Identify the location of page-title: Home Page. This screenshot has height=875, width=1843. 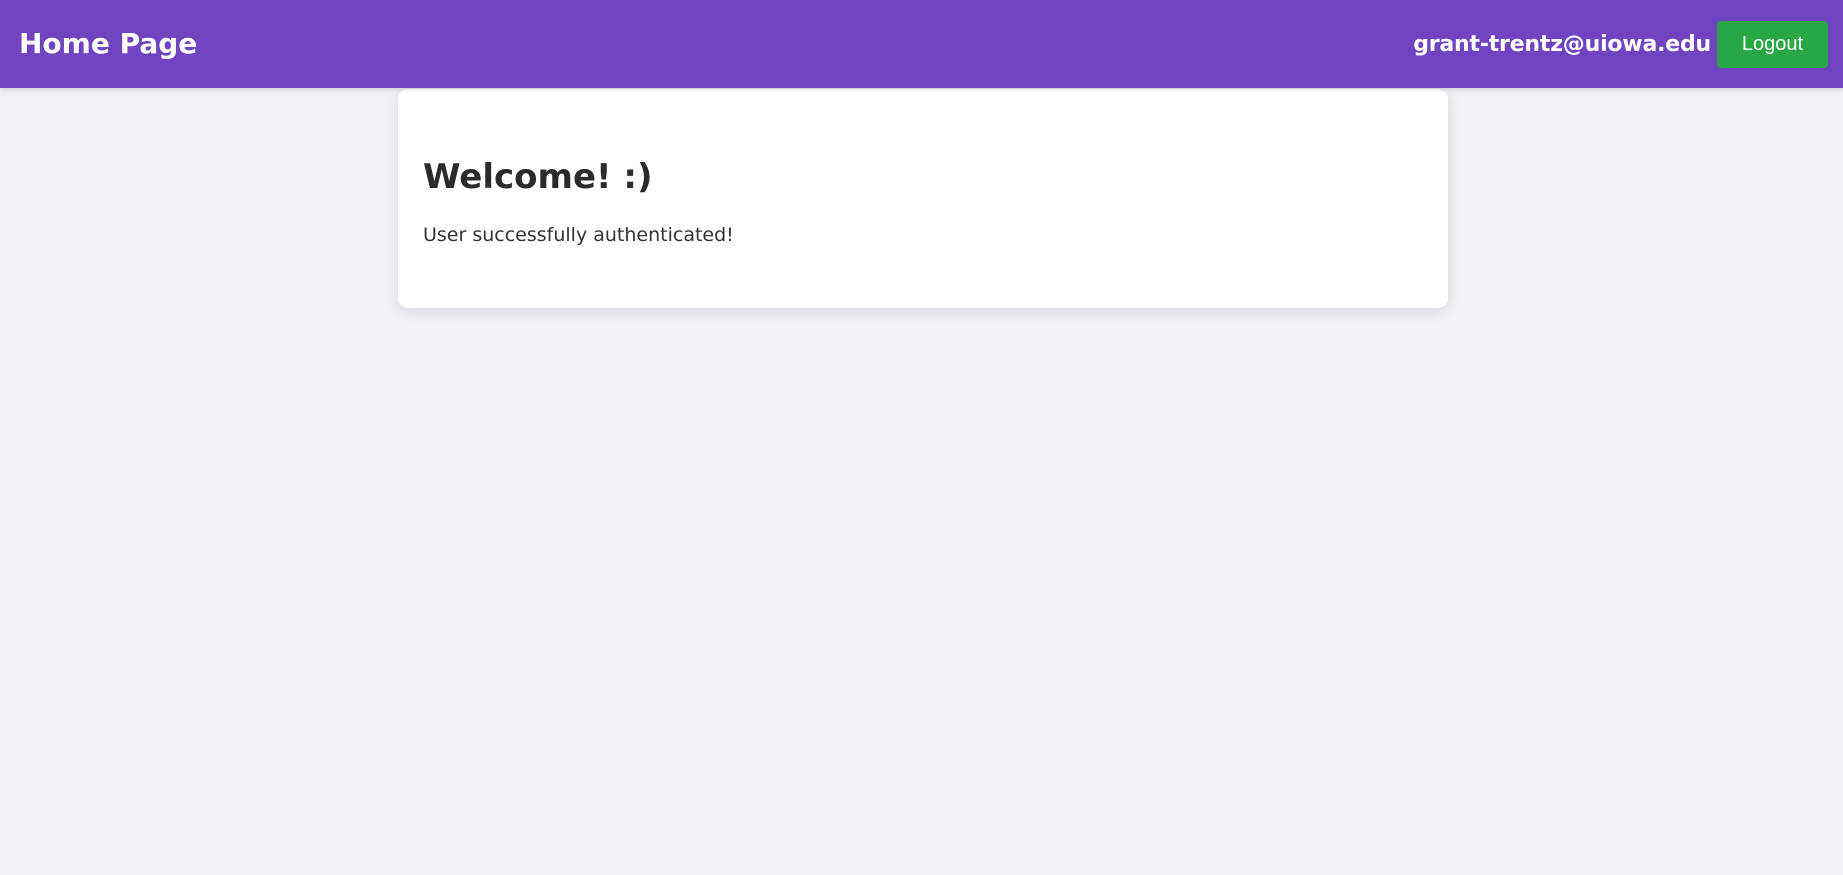
(108, 43).